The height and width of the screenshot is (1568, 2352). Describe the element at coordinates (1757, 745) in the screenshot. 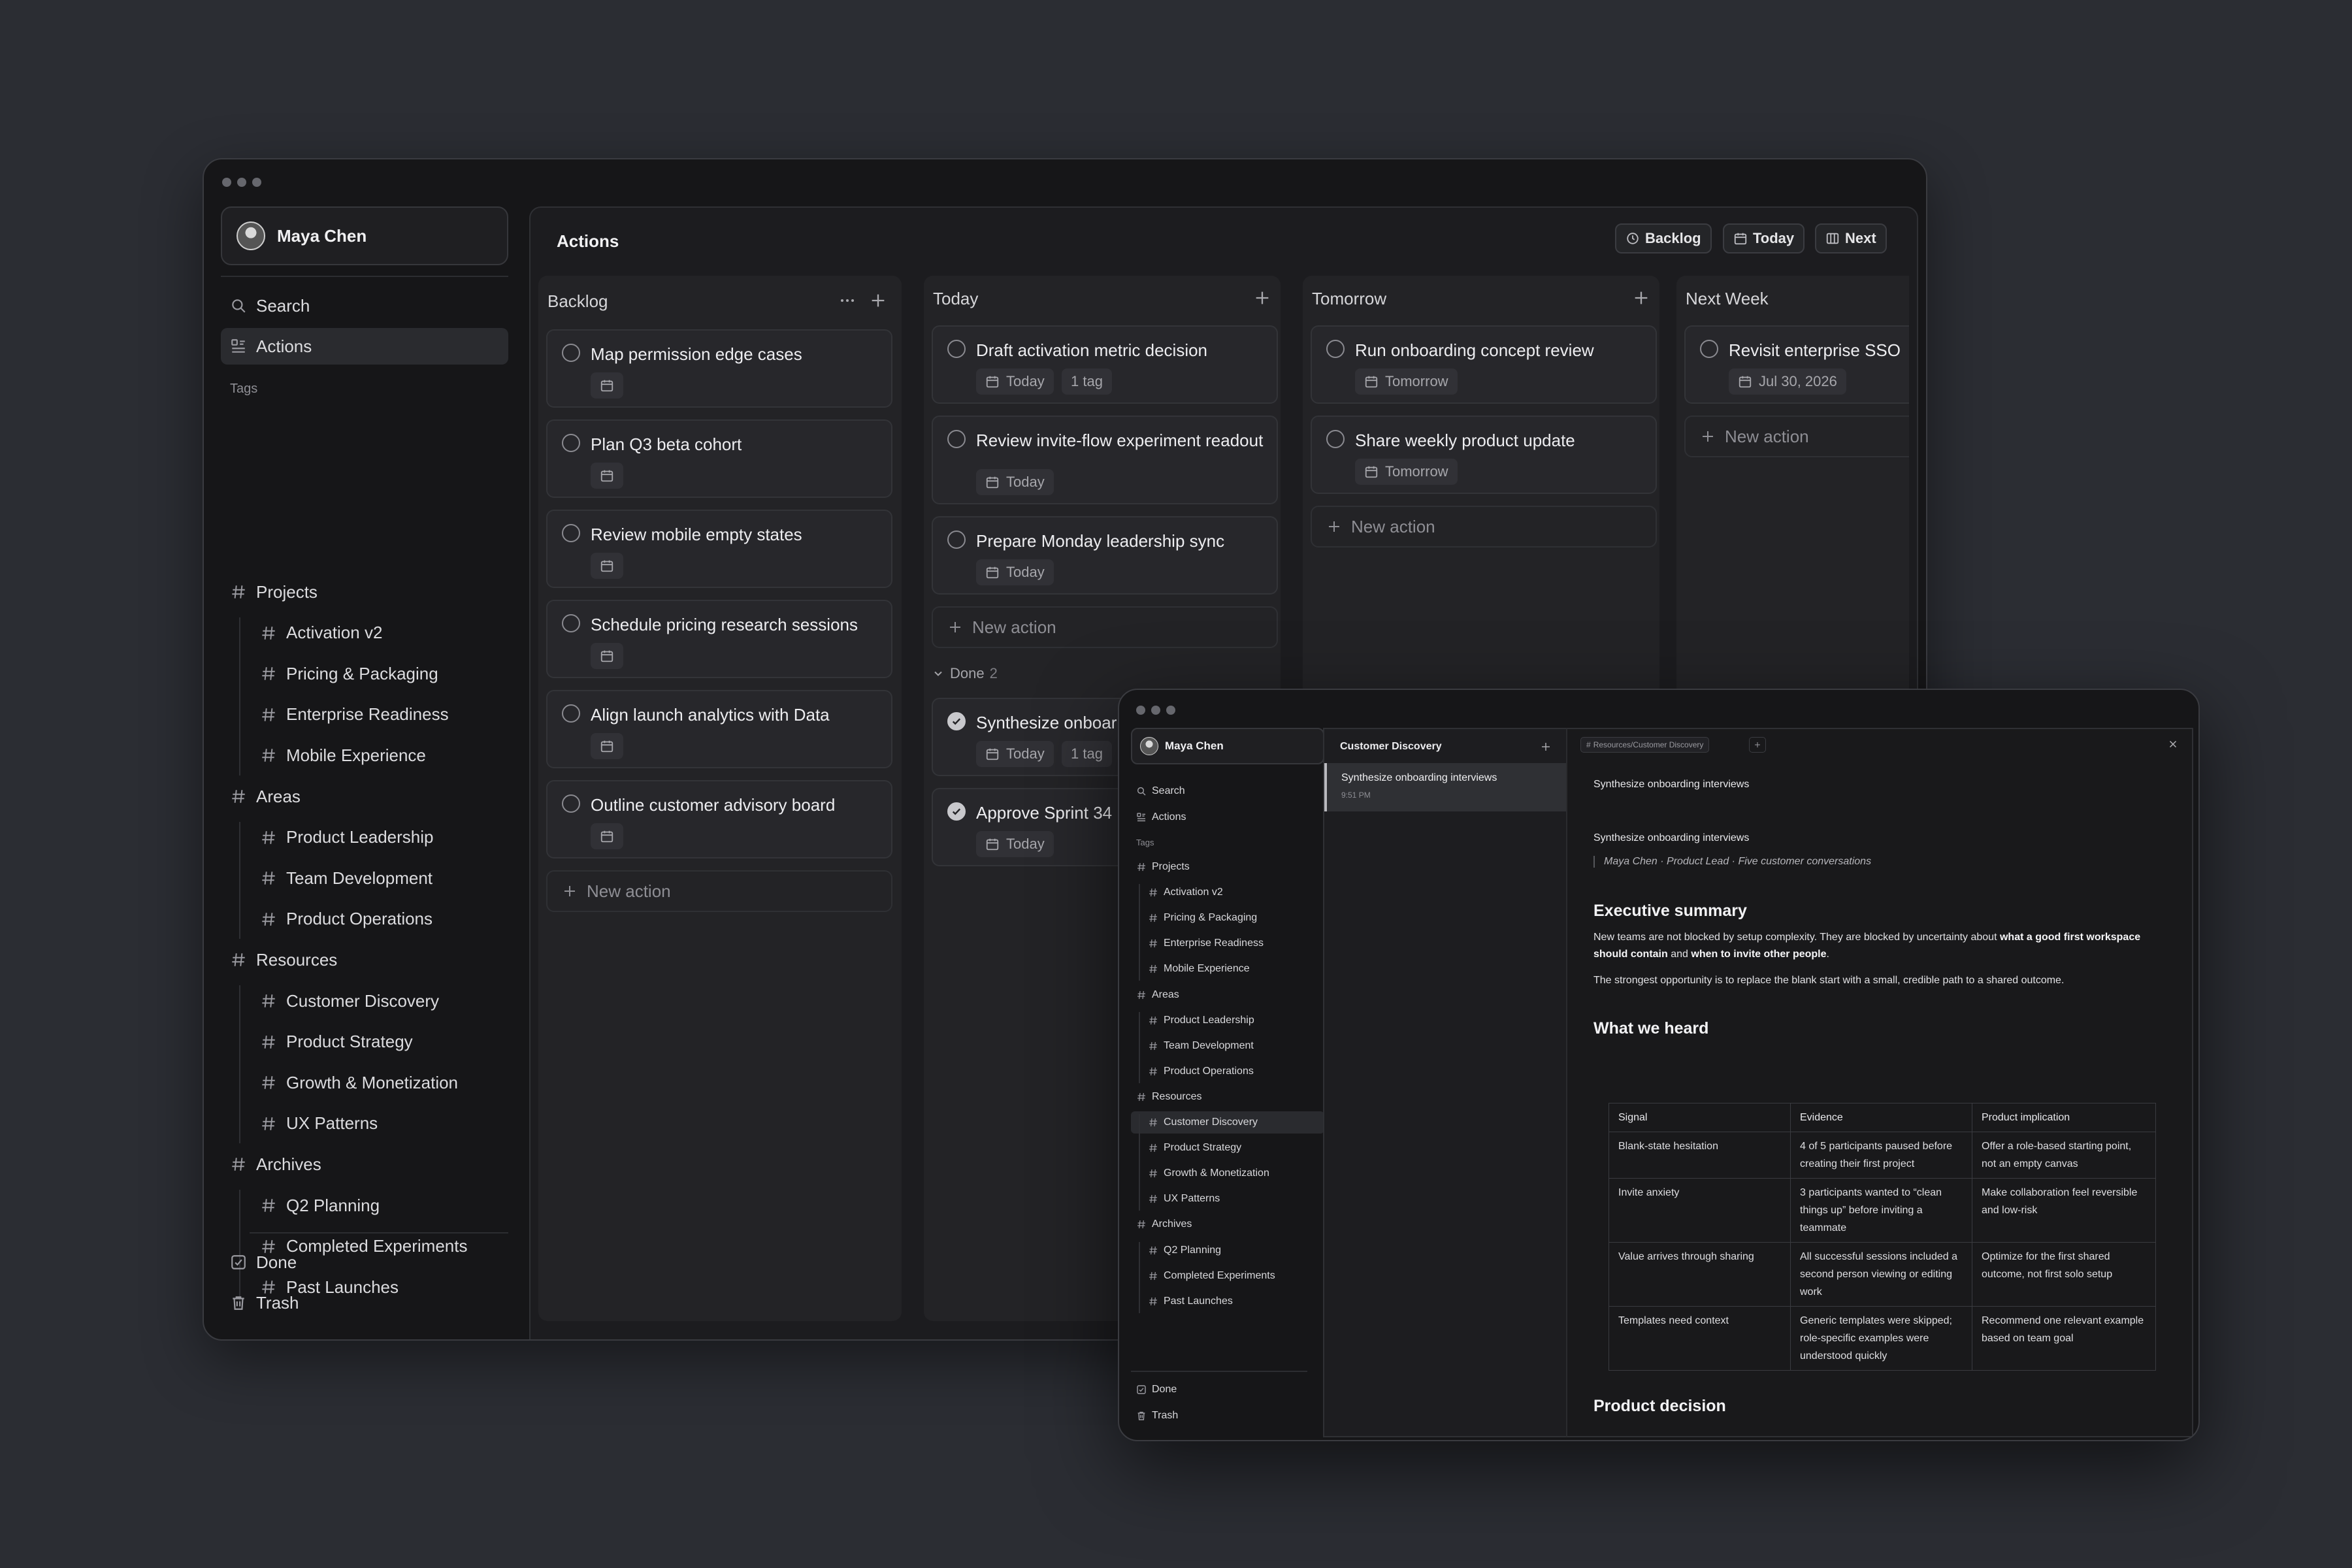

I see `add-tag-button` at that location.